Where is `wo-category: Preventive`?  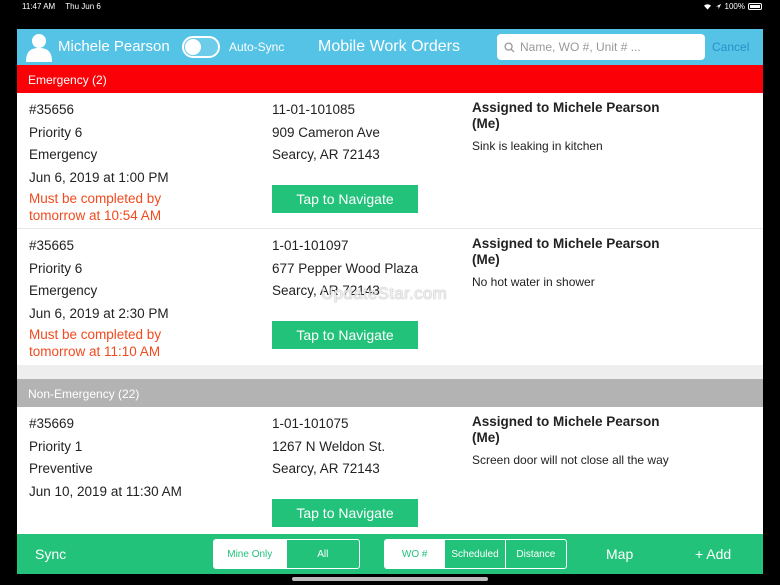
wo-category: Preventive is located at coordinates (61, 469).